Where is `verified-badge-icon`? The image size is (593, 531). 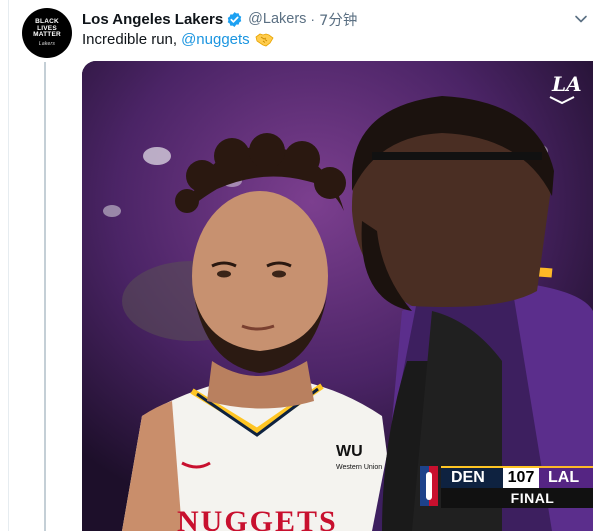
verified-badge-icon is located at coordinates (234, 19).